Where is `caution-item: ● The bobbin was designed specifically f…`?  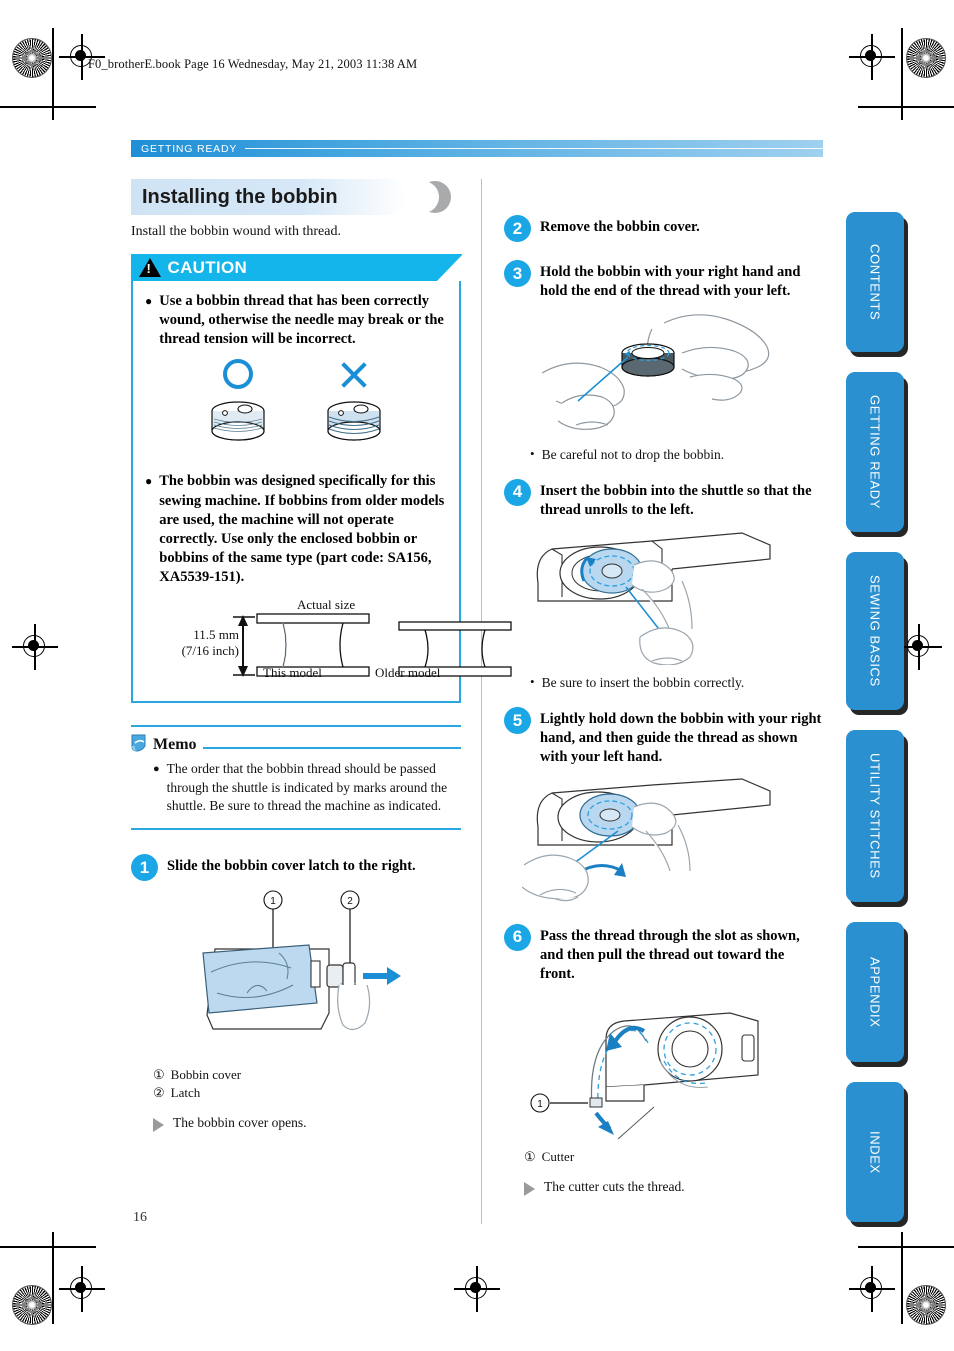 caution-item: ● The bobbin was designed specifically f… is located at coordinates (296, 529).